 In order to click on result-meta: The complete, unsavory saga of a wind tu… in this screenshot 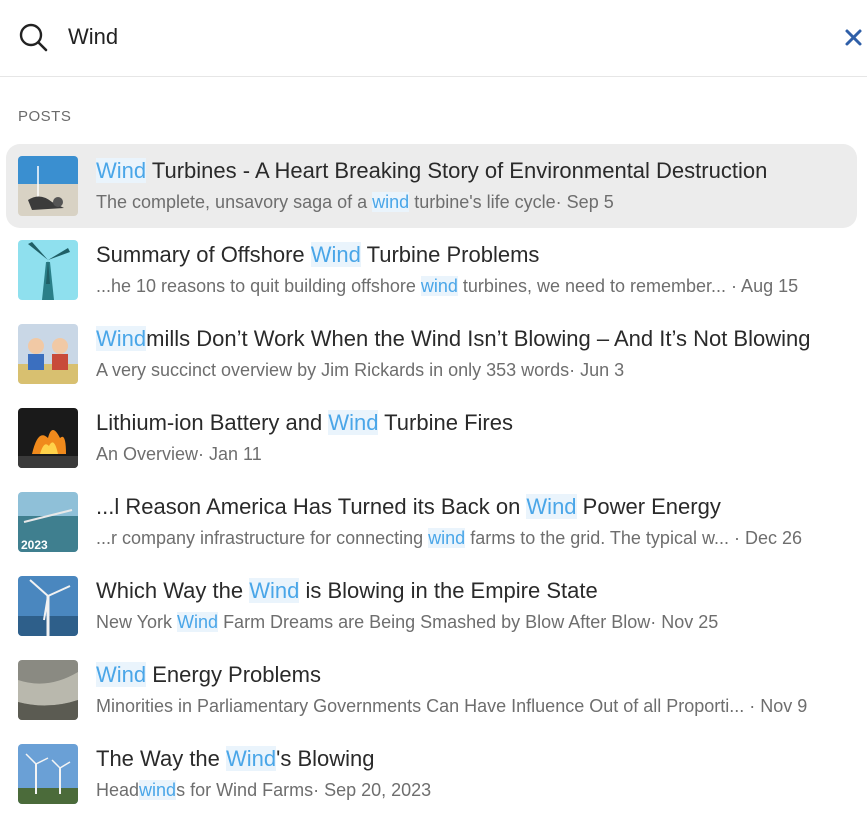, I will do `click(476, 202)`.